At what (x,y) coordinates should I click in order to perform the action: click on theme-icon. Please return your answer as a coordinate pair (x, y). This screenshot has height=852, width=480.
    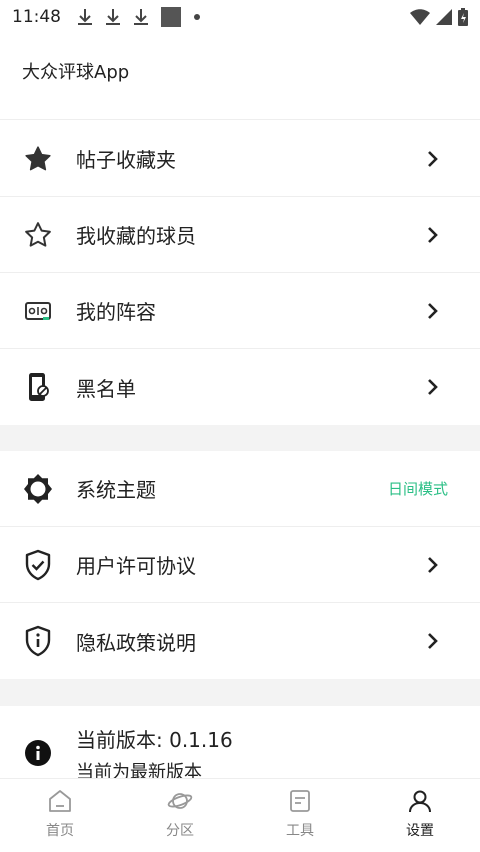
    Looking at the image, I should click on (38, 489).